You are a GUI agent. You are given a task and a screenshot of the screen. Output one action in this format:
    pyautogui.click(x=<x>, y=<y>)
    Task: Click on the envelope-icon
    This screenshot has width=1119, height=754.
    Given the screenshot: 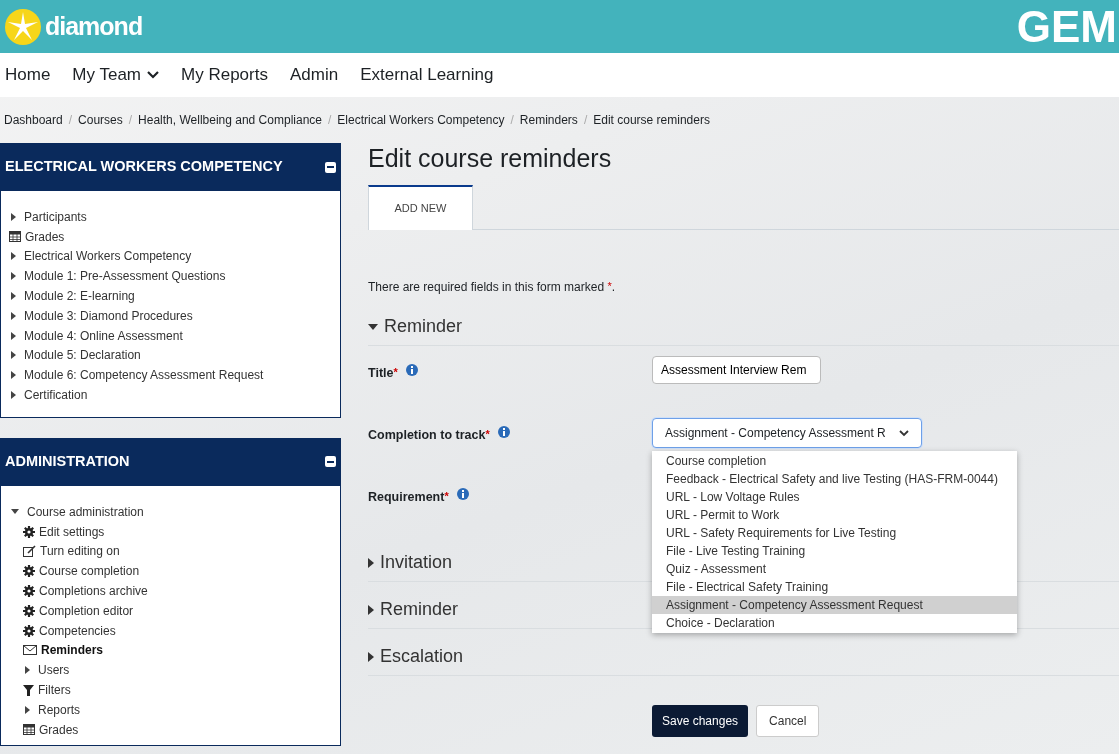 What is the action you would take?
    pyautogui.click(x=30, y=650)
    